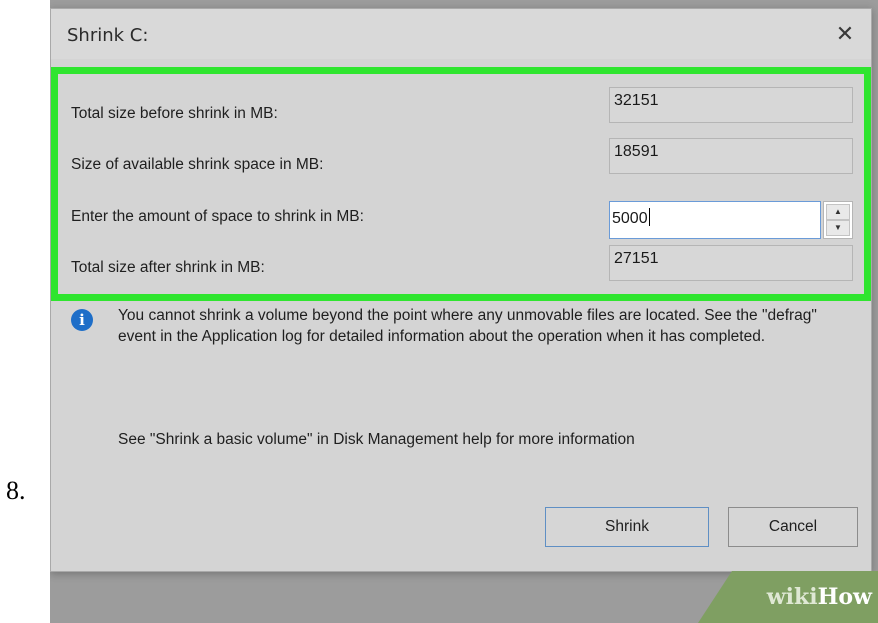 Image resolution: width=878 pixels, height=623 pixels. What do you see at coordinates (627, 527) in the screenshot?
I see `shrink-button: Shrink` at bounding box center [627, 527].